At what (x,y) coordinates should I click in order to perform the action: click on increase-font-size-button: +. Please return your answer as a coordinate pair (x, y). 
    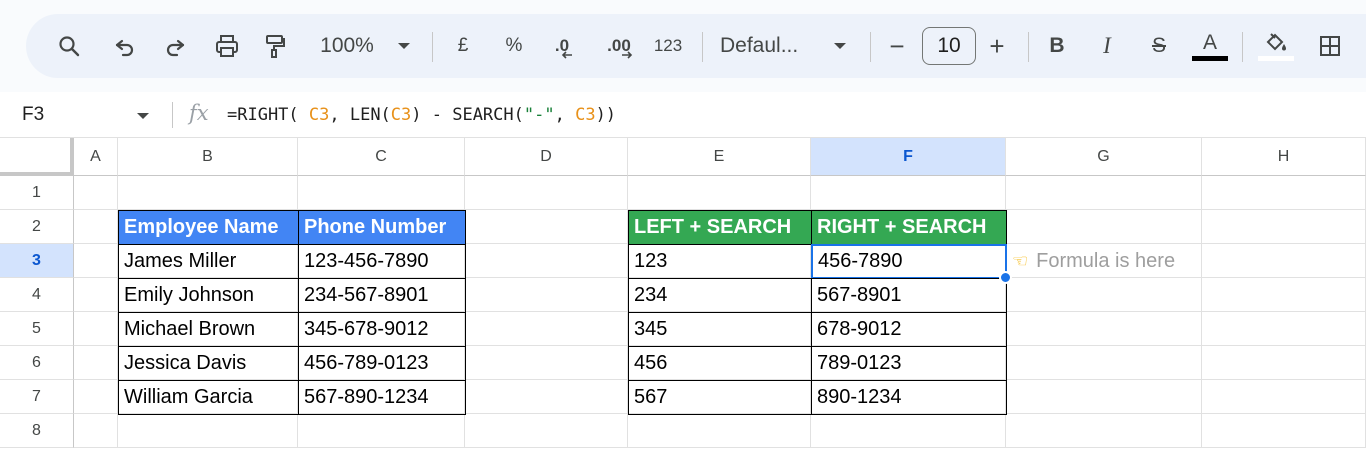
    Looking at the image, I should click on (997, 46).